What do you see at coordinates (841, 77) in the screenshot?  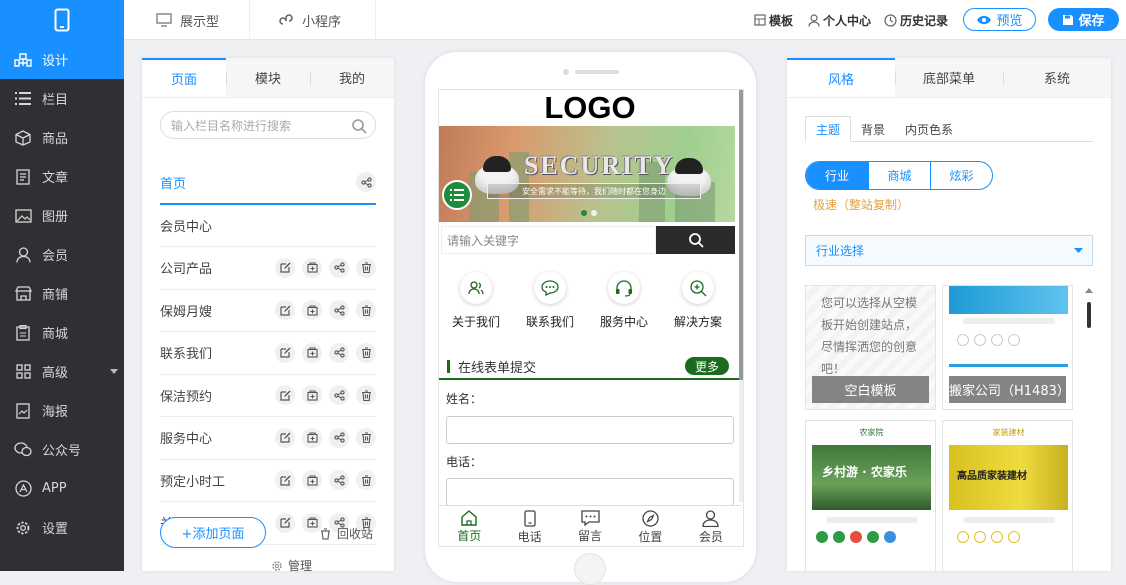 I see `tab-style: 风格` at bounding box center [841, 77].